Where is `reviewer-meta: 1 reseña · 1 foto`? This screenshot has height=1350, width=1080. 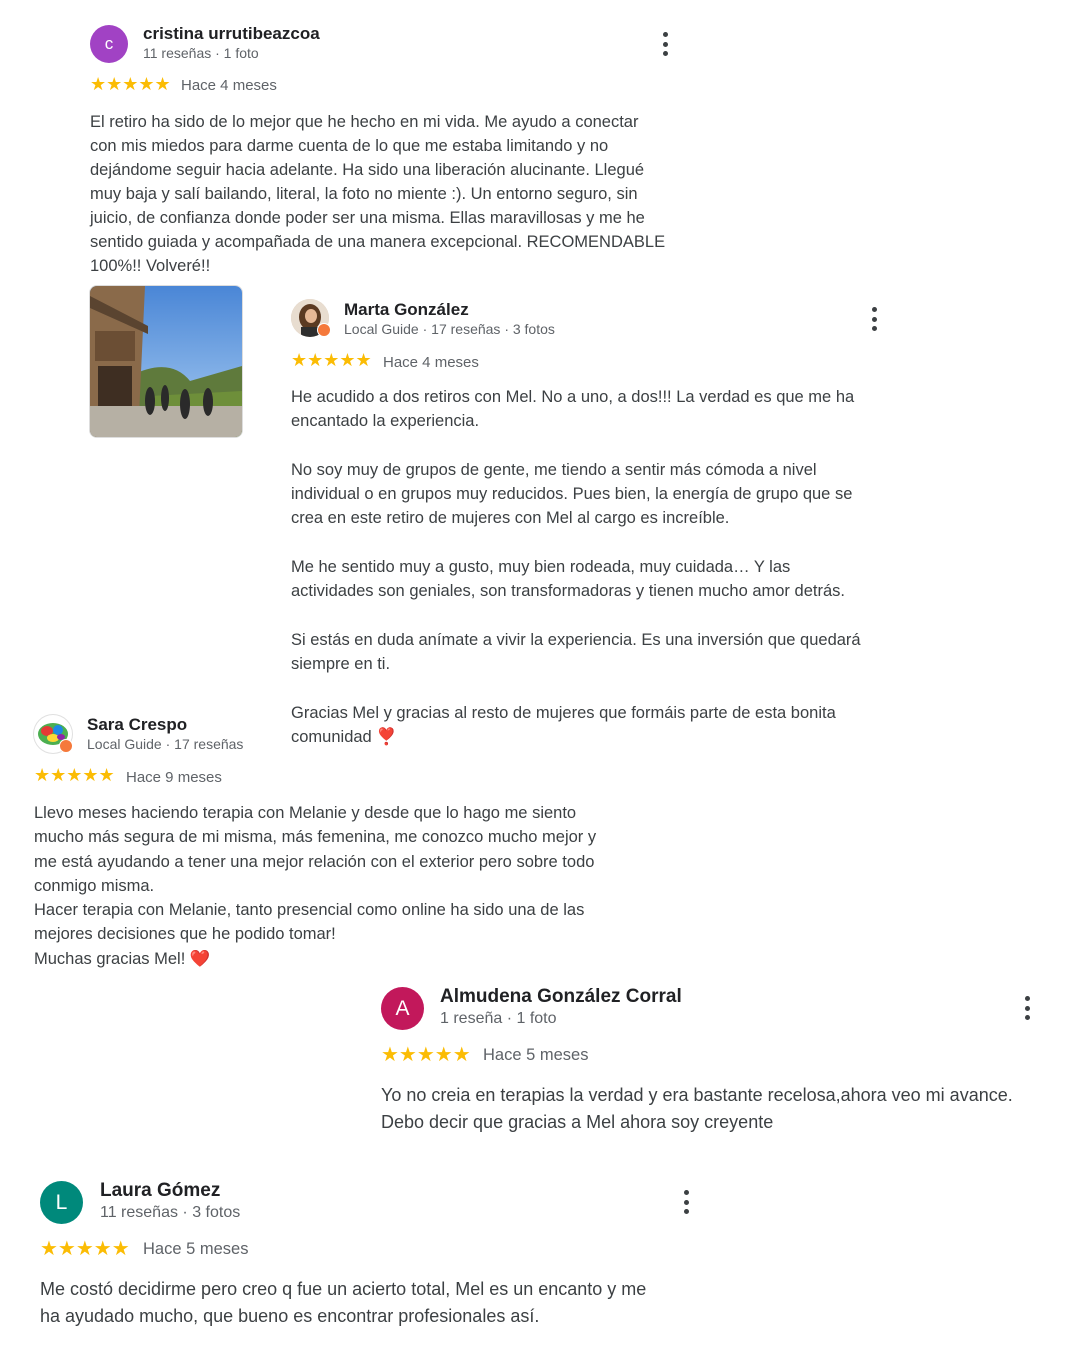 reviewer-meta: 1 reseña · 1 foto is located at coordinates (498, 1018).